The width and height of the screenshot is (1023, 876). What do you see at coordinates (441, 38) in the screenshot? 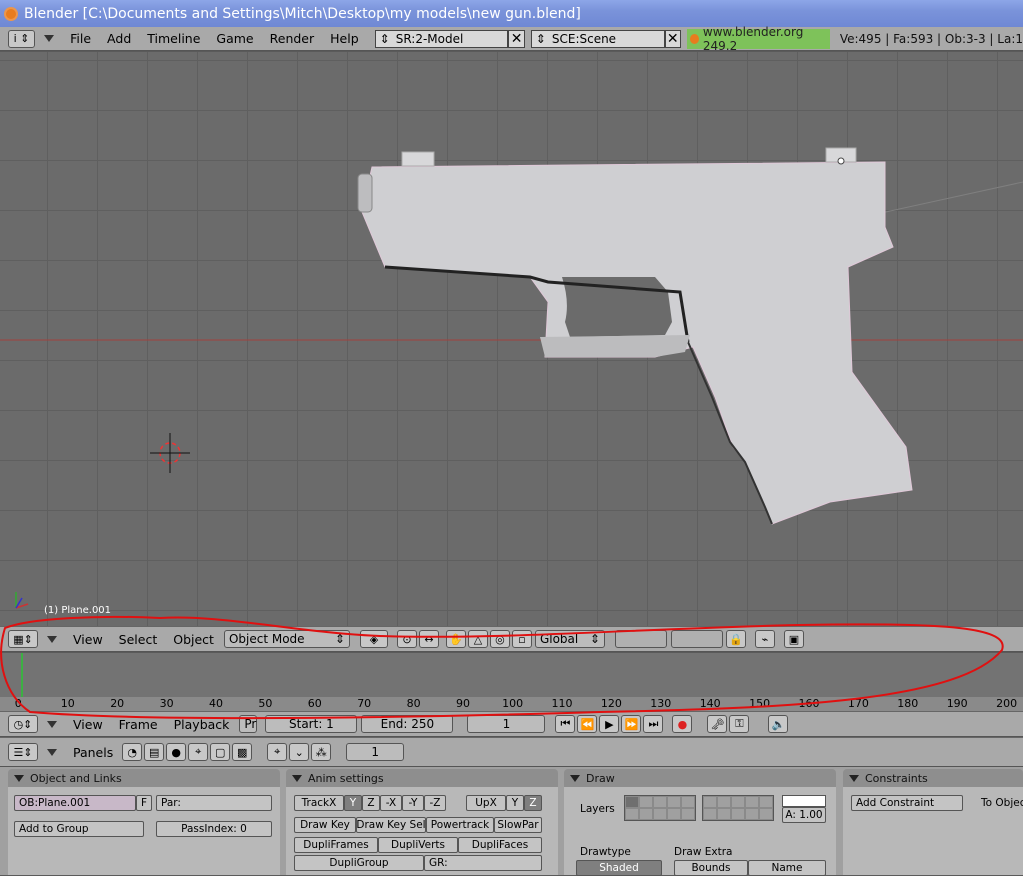
I see `screen-selector: ⇕ SR:2-Model` at bounding box center [441, 38].